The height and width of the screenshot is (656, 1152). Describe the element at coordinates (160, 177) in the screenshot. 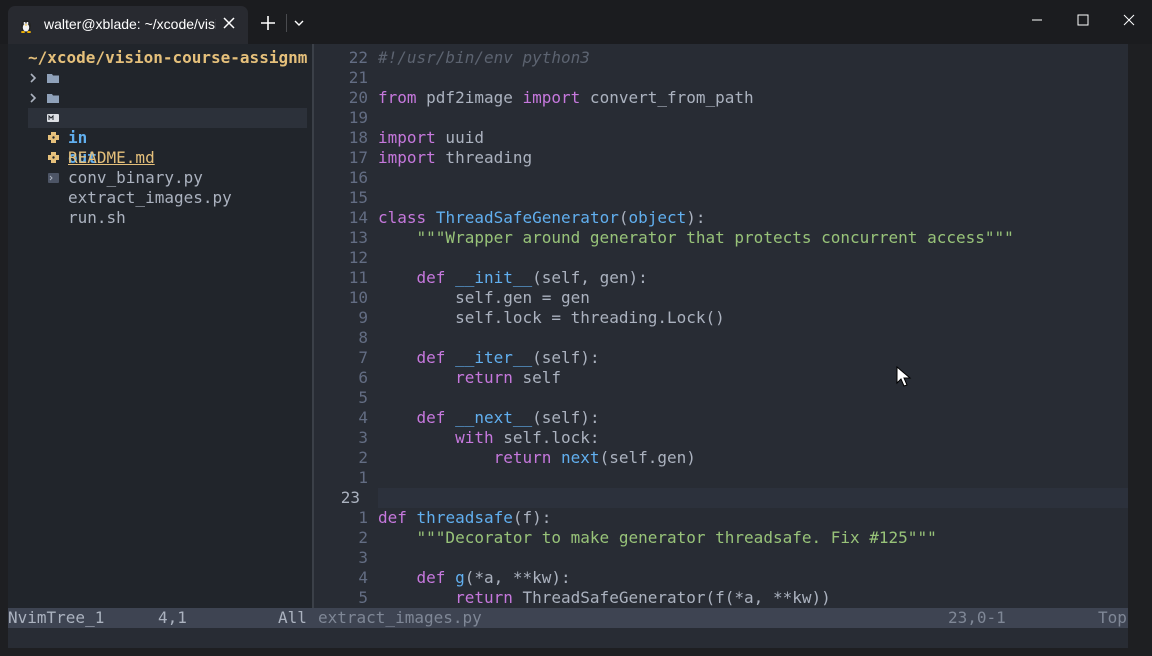

I see `tree-file-extract-images: extract_images.py` at that location.